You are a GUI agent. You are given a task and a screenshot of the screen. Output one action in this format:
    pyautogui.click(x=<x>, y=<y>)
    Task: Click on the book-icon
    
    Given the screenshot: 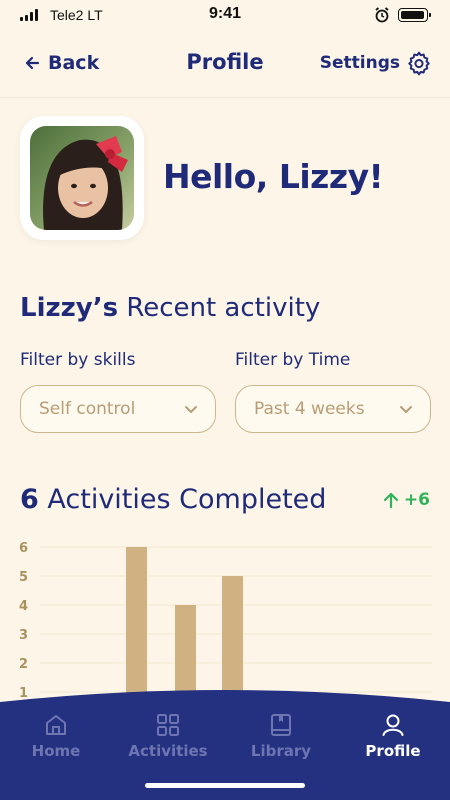 What is the action you would take?
    pyautogui.click(x=281, y=725)
    